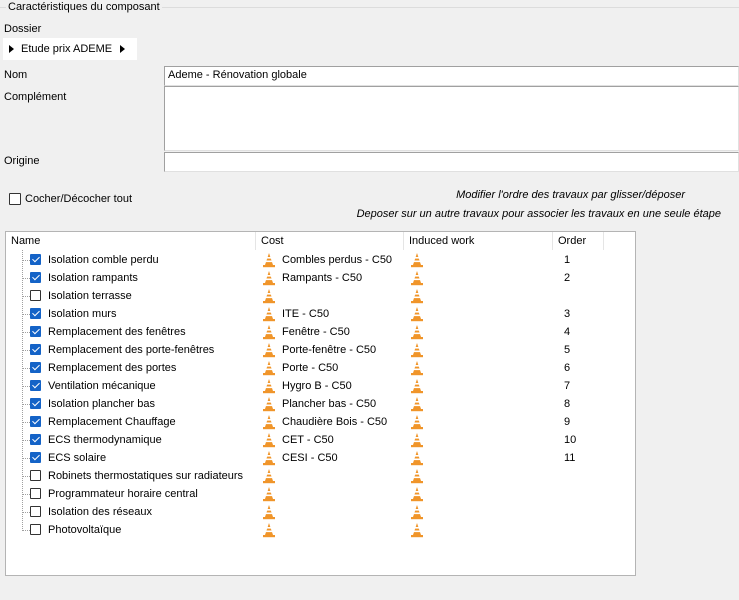 This screenshot has width=739, height=600. I want to click on dossier-label: Dossier, so click(23, 29).